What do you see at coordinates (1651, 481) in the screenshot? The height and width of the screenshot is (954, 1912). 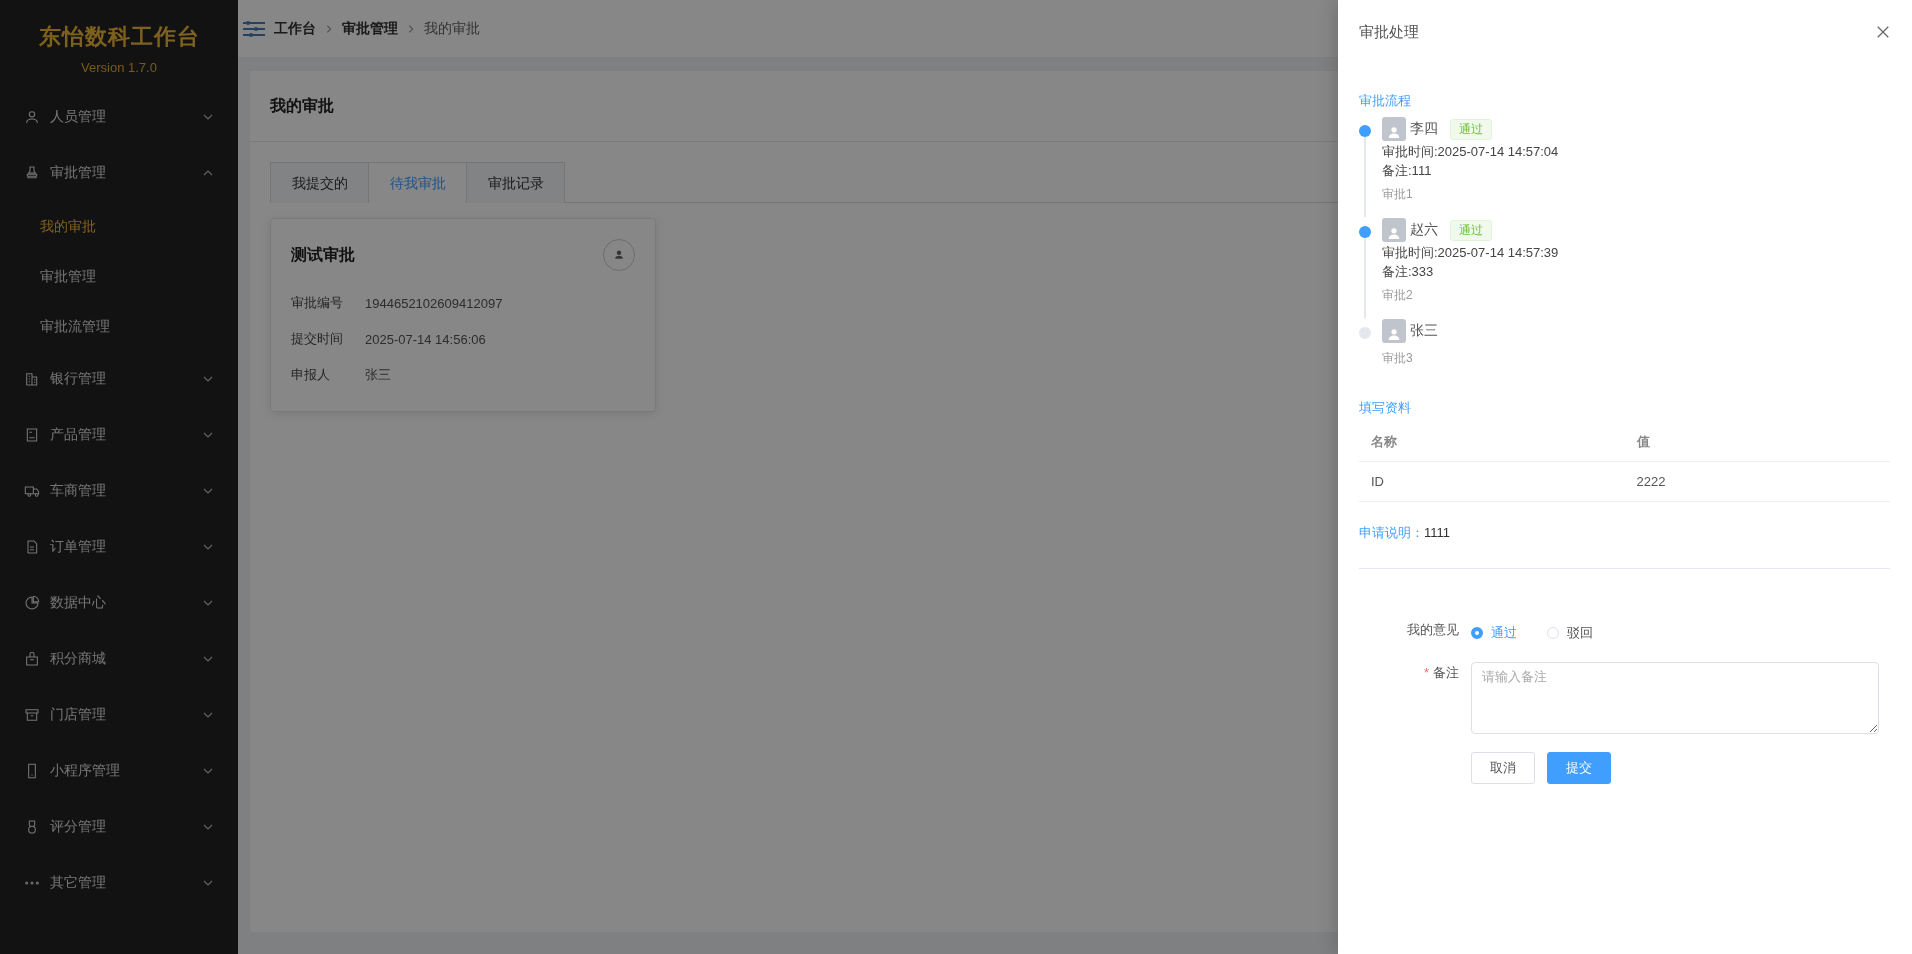 I see `table-cell: 2222` at bounding box center [1651, 481].